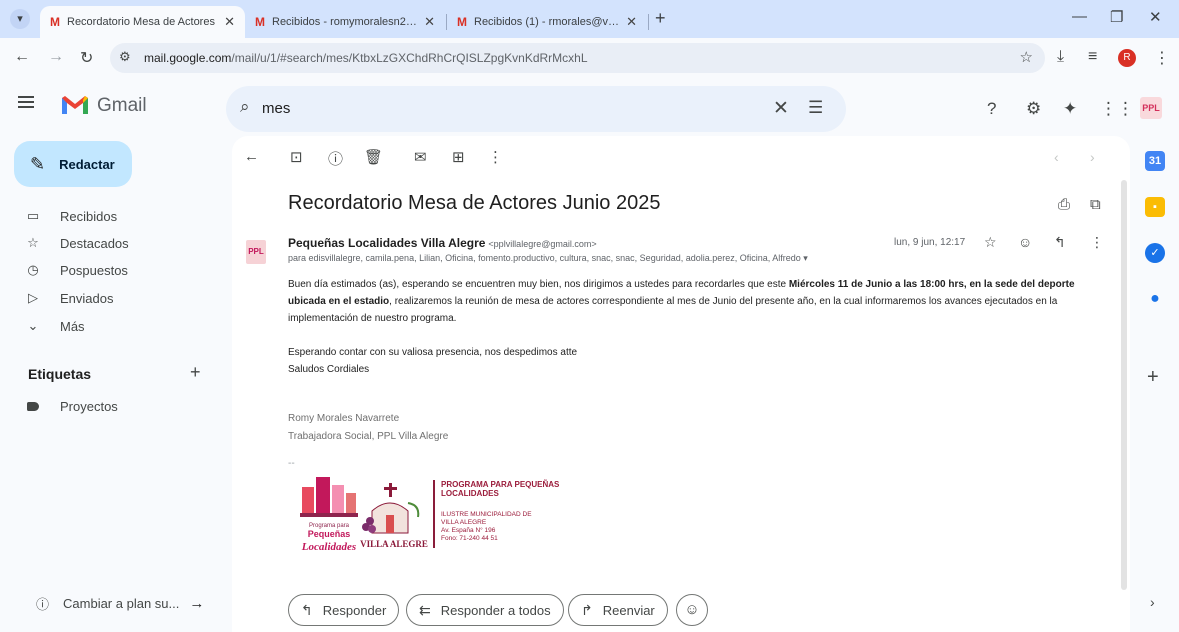 The width and height of the screenshot is (1179, 632). What do you see at coordinates (425, 609) in the screenshot?
I see `reply-all-icon: ⇇` at bounding box center [425, 609].